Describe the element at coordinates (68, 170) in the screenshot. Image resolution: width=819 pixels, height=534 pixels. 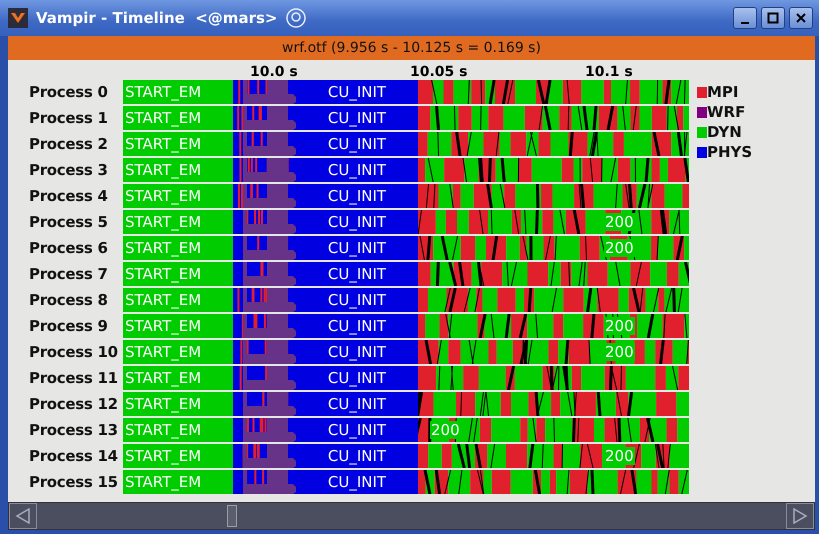
I see `process-label: Process 3` at that location.